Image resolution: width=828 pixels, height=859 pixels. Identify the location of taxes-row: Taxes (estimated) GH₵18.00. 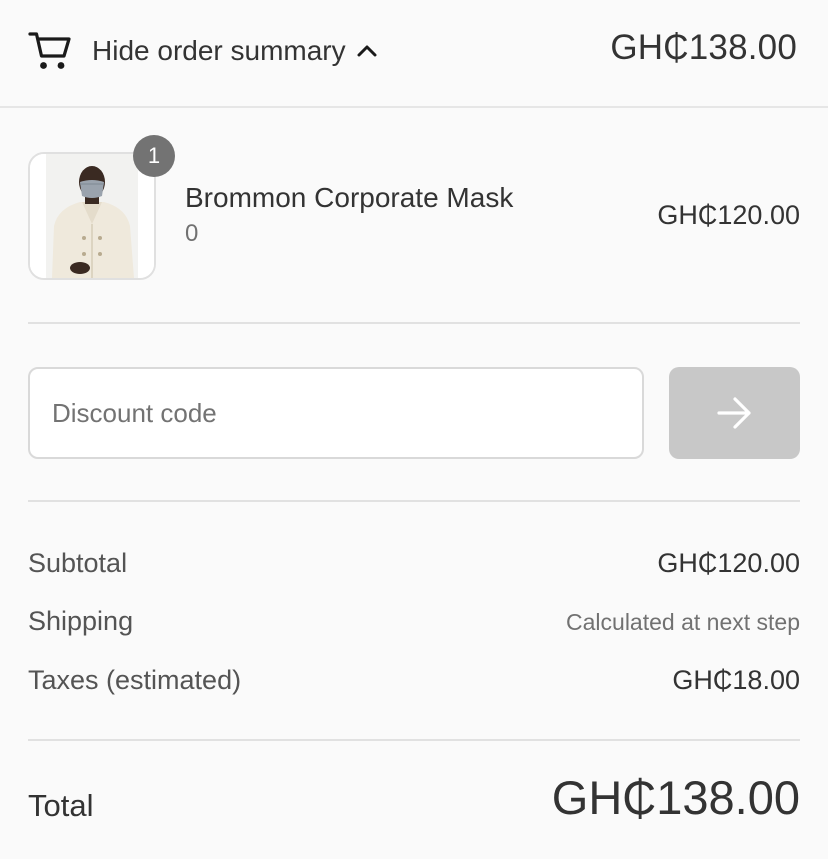
(414, 685).